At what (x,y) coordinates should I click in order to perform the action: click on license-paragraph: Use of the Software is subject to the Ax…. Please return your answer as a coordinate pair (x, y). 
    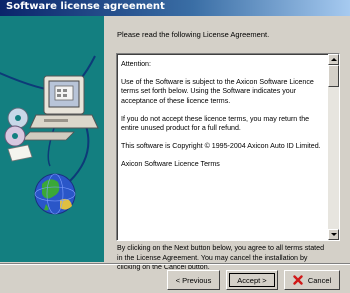
    Looking at the image, I should click on (217, 91).